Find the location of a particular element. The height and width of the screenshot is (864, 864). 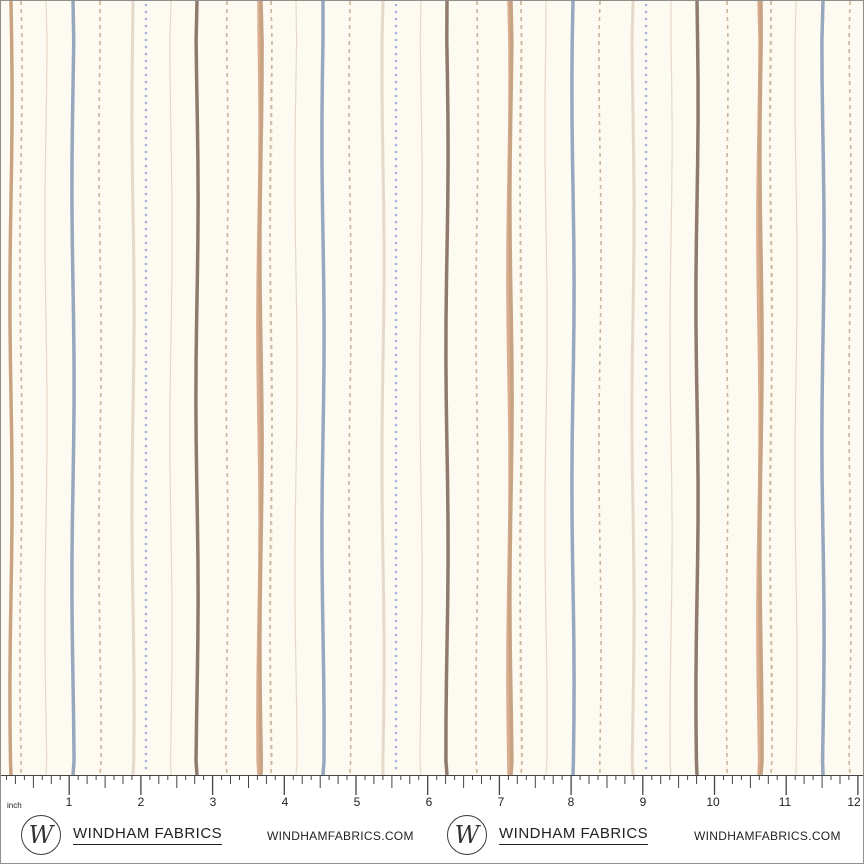

ruler-number-10: 10 is located at coordinates (713, 802).